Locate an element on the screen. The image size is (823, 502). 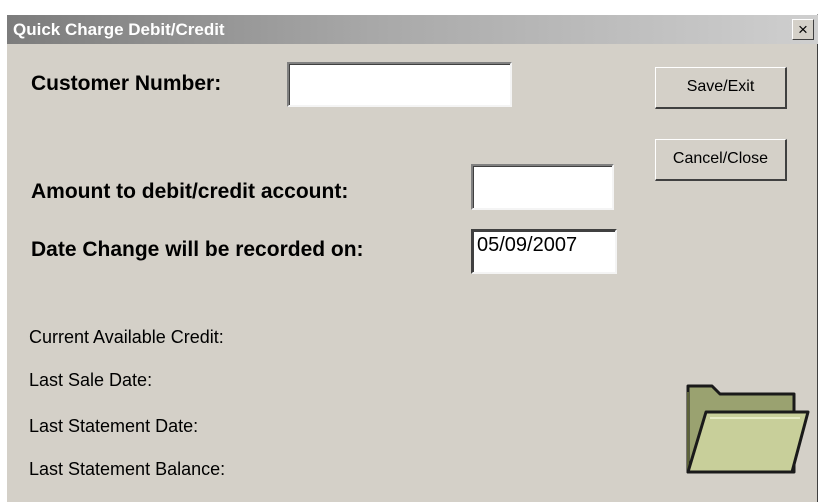
last-statement-balance-label: Last Statement Balance: is located at coordinates (127, 469).